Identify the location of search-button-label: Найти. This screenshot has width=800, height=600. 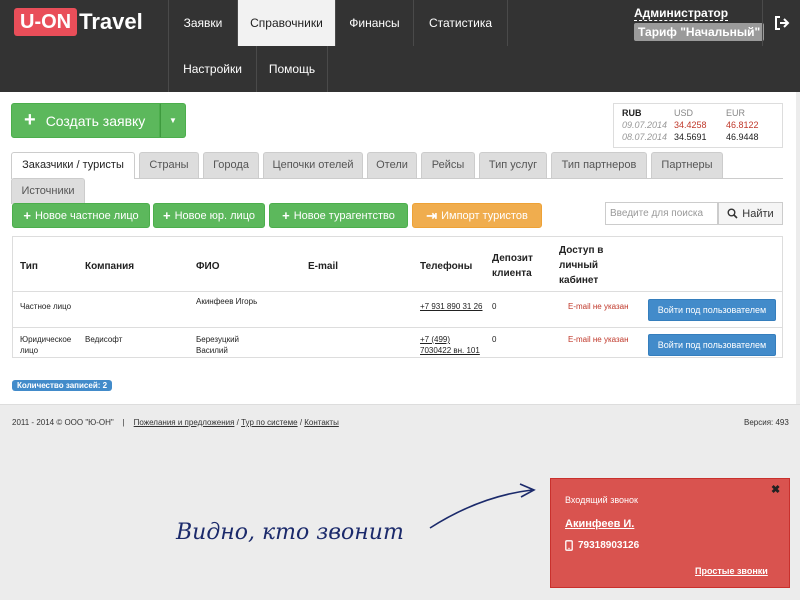
(758, 213).